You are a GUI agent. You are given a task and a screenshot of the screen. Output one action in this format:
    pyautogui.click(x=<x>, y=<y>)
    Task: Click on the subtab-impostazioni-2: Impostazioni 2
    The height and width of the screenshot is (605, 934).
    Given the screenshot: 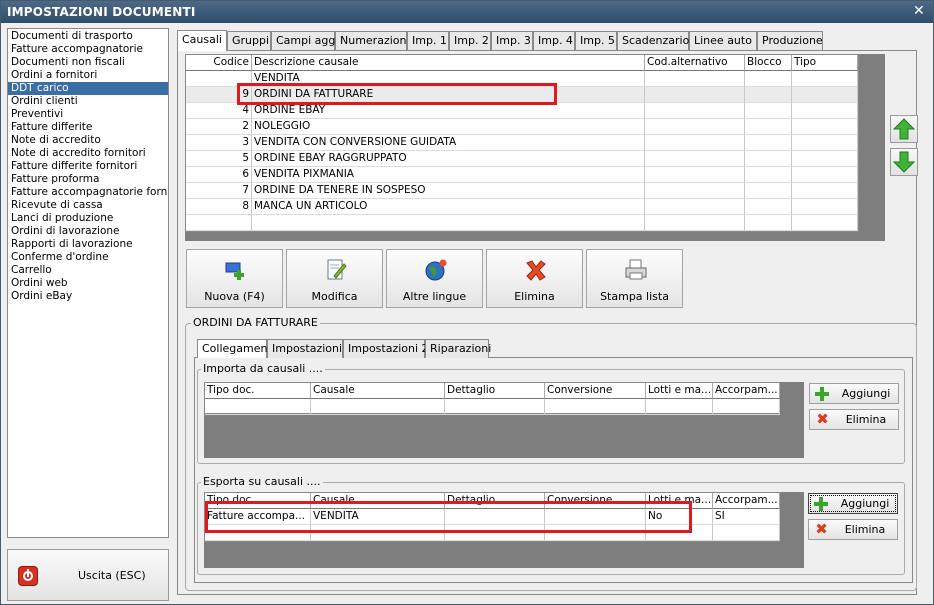 What is the action you would take?
    pyautogui.click(x=386, y=348)
    